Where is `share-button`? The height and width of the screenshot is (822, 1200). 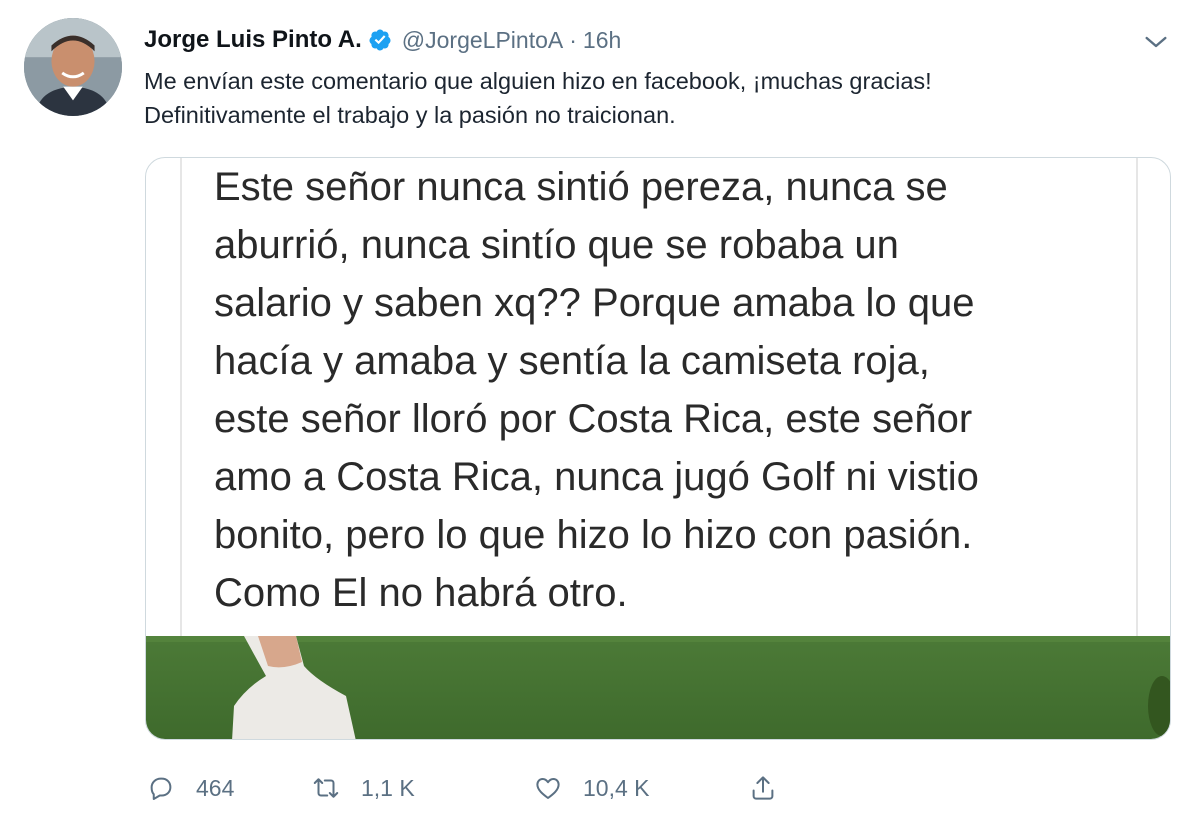
share-button is located at coordinates (763, 788).